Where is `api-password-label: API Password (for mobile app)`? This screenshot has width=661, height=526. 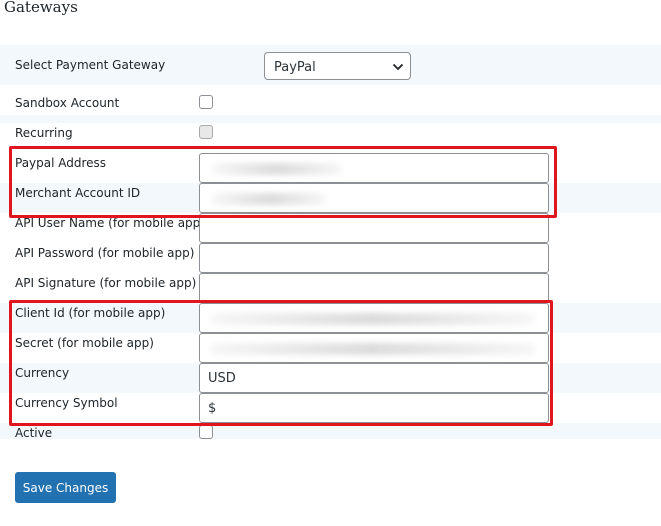 api-password-label: API Password (for mobile app) is located at coordinates (105, 253).